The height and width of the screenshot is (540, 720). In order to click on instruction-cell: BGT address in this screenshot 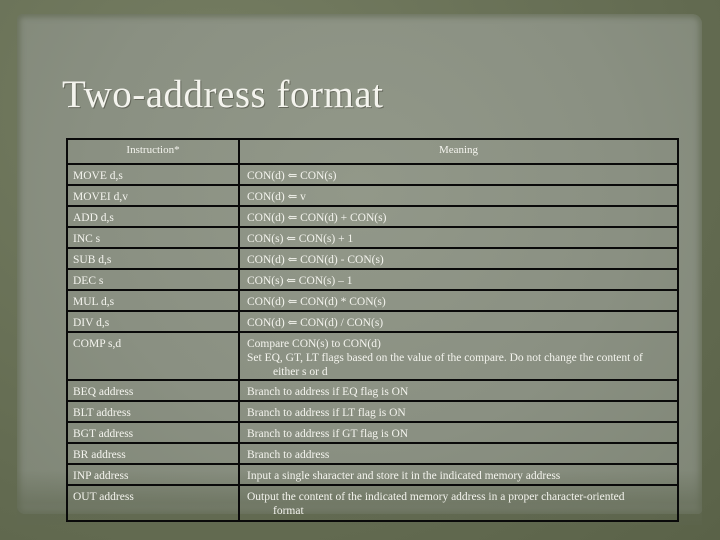, I will do `click(153, 432)`.